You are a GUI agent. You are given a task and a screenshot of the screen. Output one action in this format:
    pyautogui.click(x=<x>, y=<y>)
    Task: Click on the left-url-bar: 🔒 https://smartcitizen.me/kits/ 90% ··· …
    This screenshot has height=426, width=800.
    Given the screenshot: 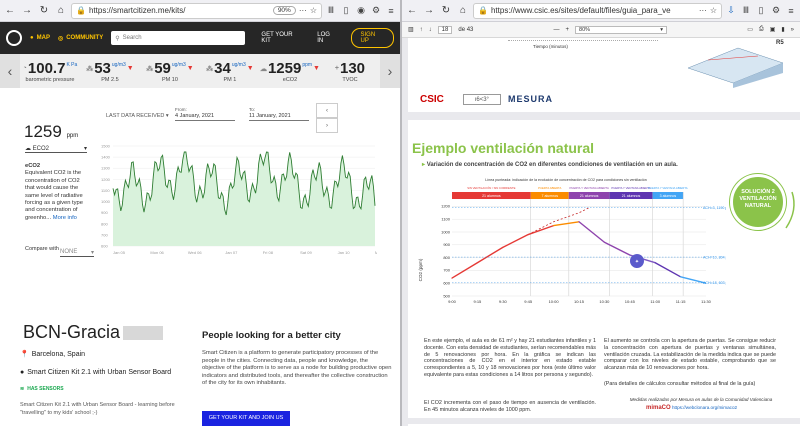 What is the action you would take?
    pyautogui.click(x=196, y=10)
    